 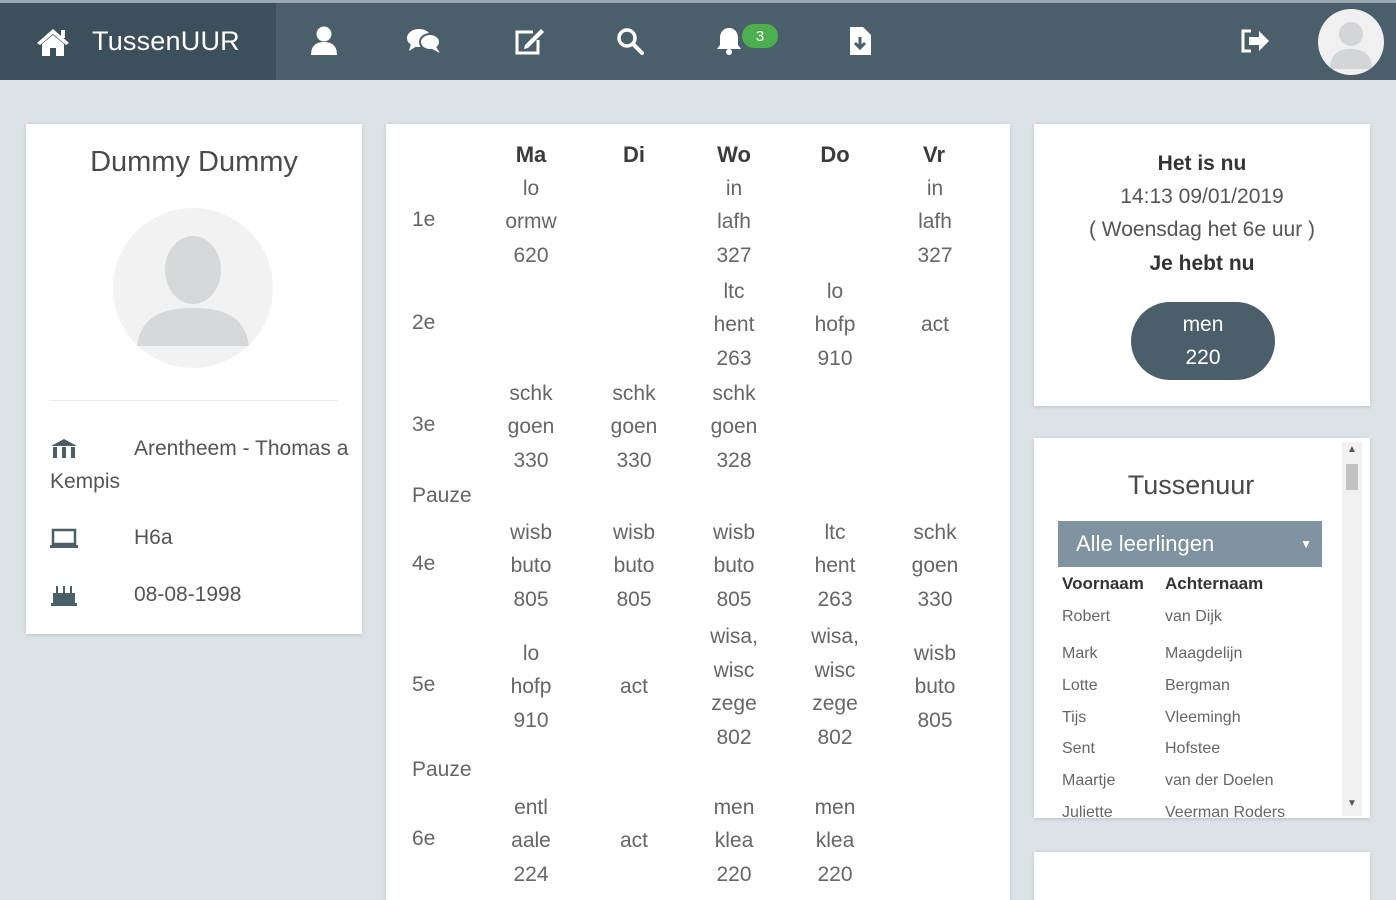 What do you see at coordinates (1352, 477) in the screenshot?
I see `scroll-thumb` at bounding box center [1352, 477].